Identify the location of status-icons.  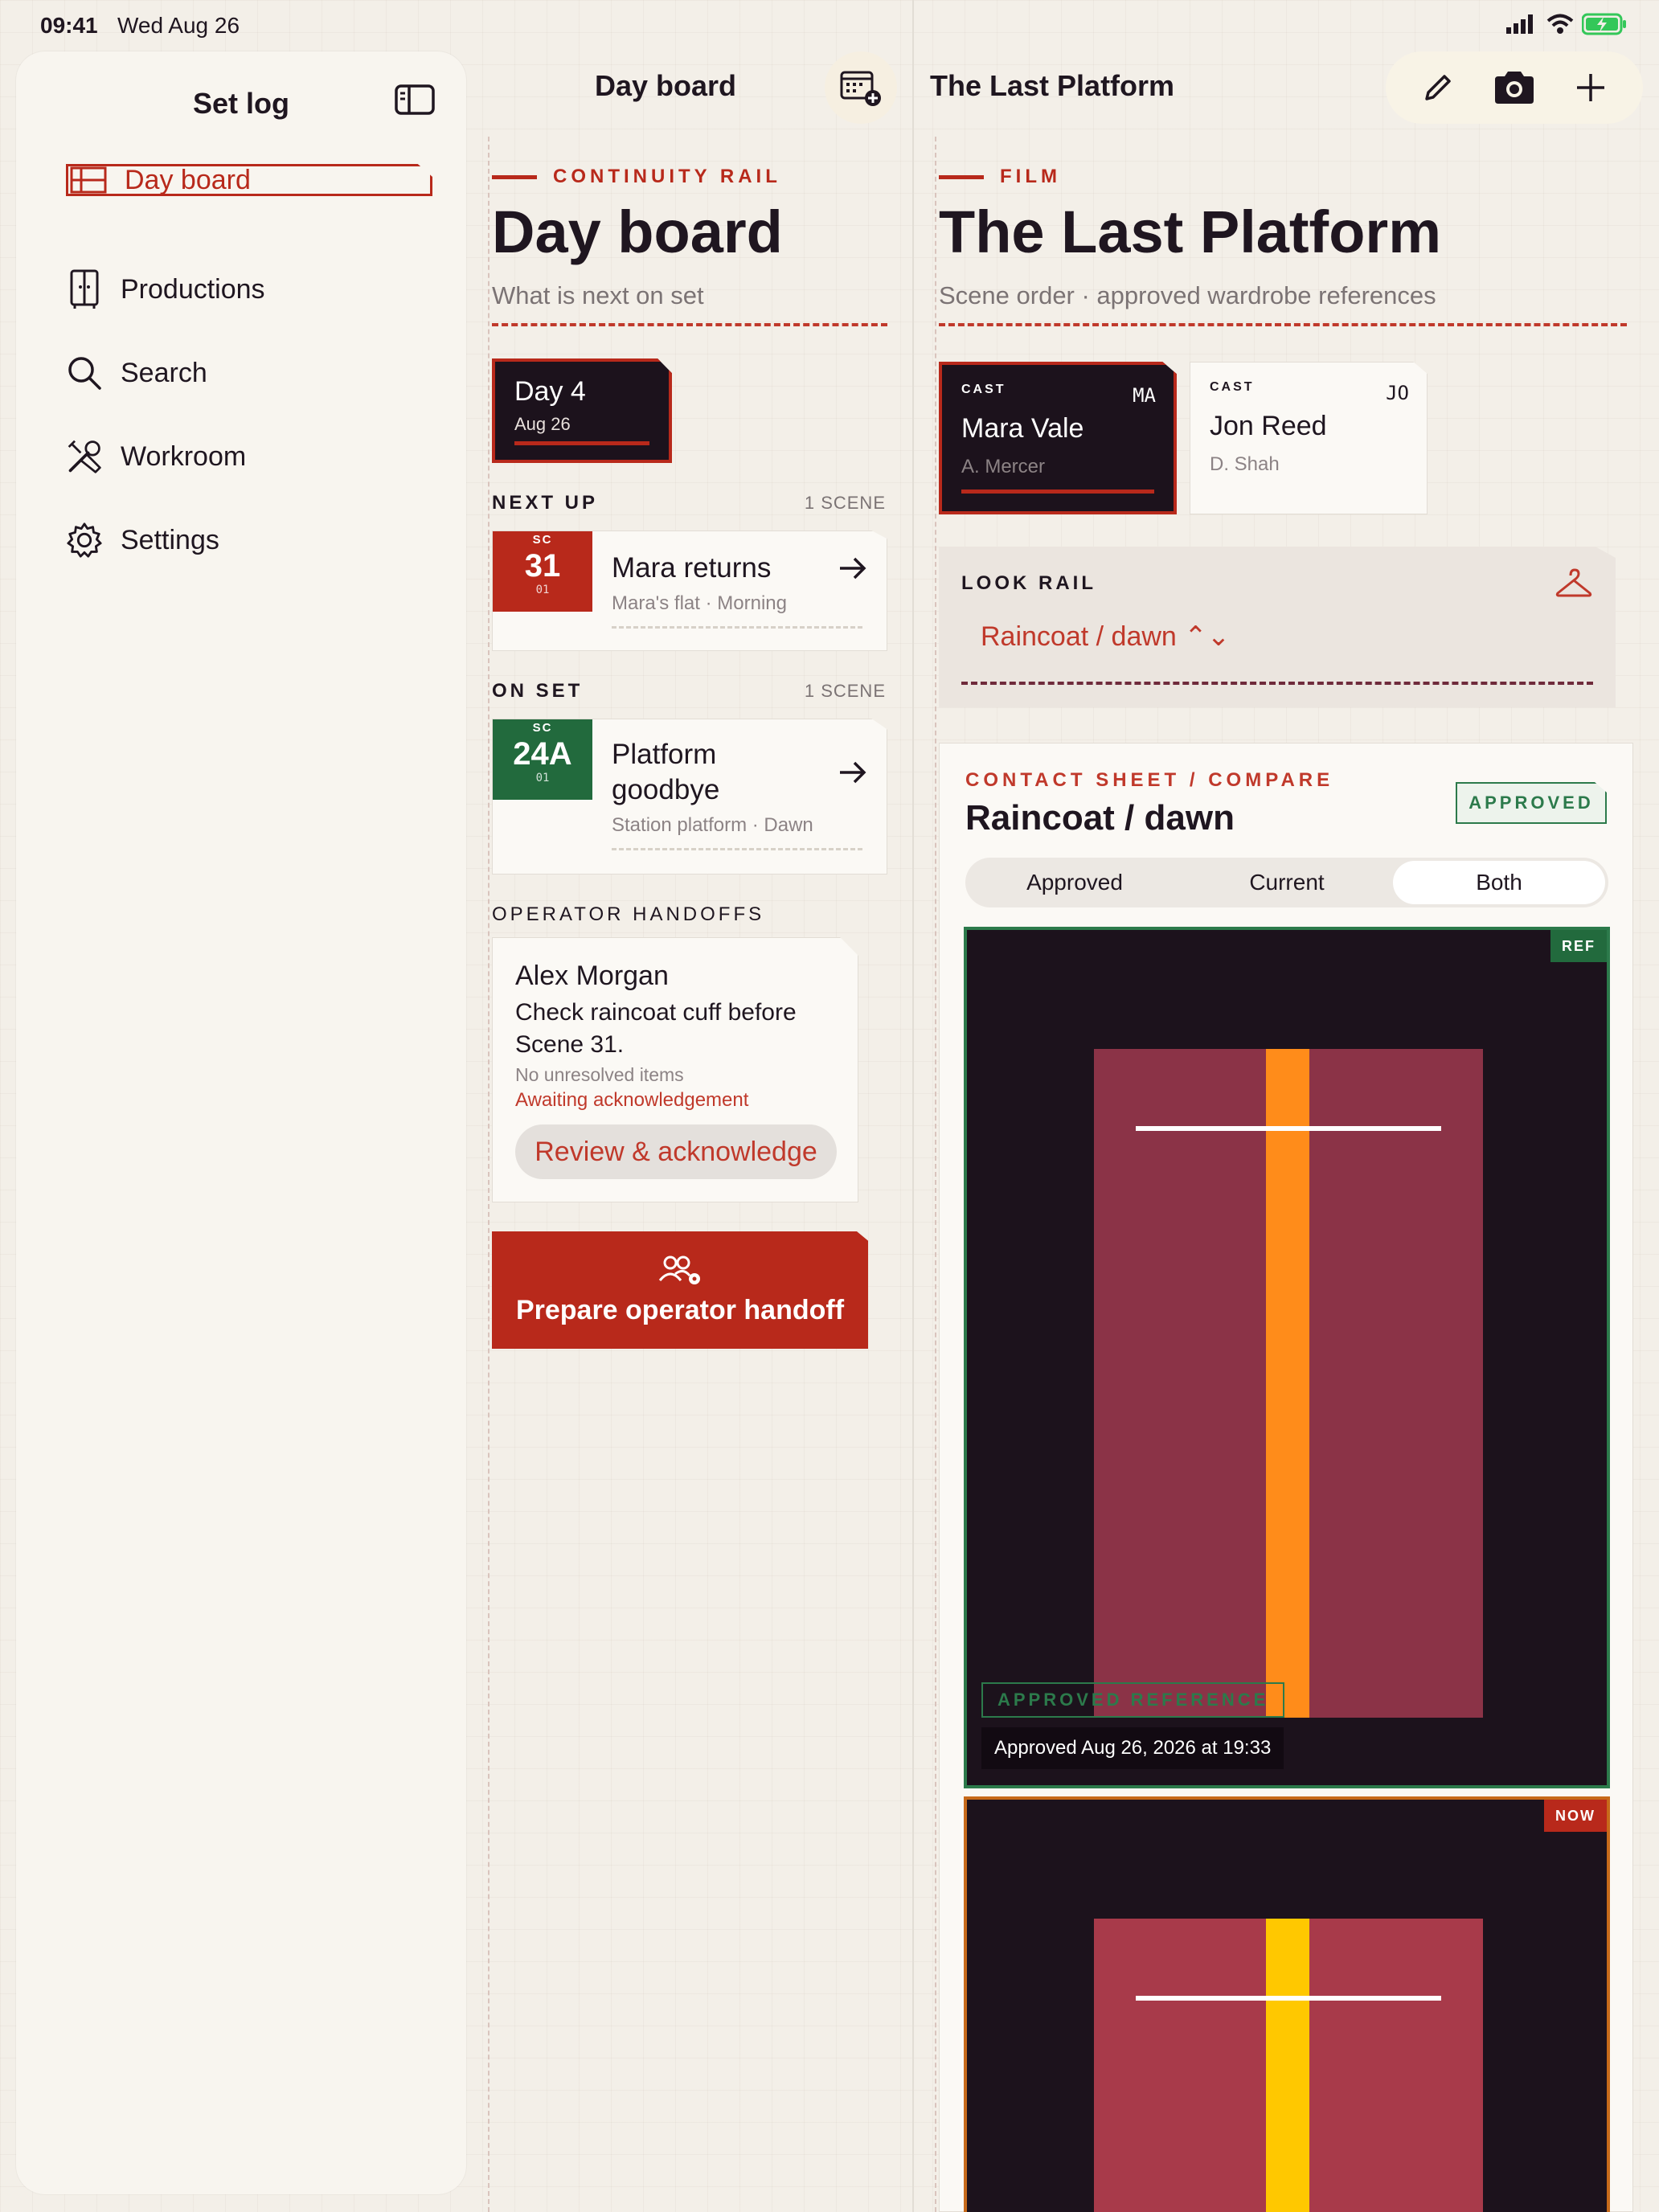
(1566, 24).